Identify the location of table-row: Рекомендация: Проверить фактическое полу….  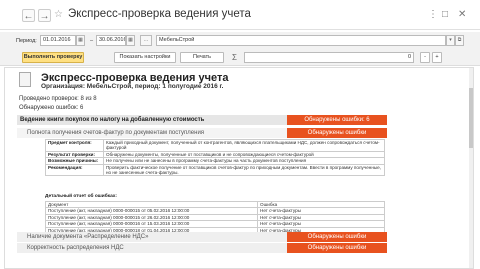
(215, 170).